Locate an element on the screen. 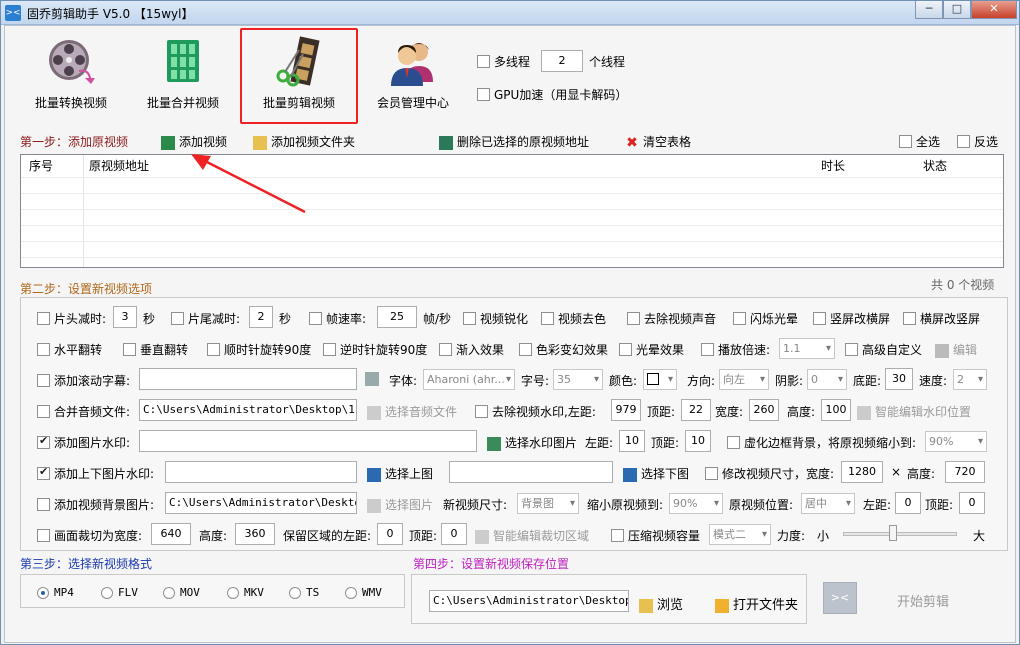 The image size is (1020, 645). choose-wm-button: 选择水印图片 is located at coordinates (532, 442).